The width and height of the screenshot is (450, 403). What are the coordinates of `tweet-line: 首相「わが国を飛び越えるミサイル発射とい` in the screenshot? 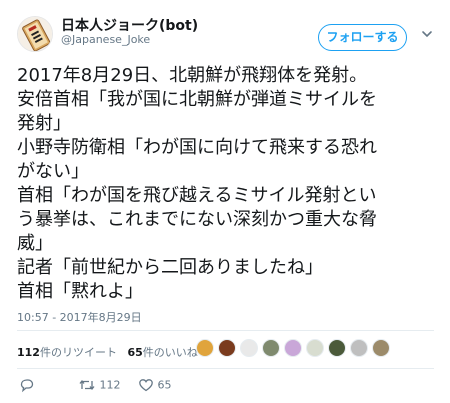 It's located at (197, 195).